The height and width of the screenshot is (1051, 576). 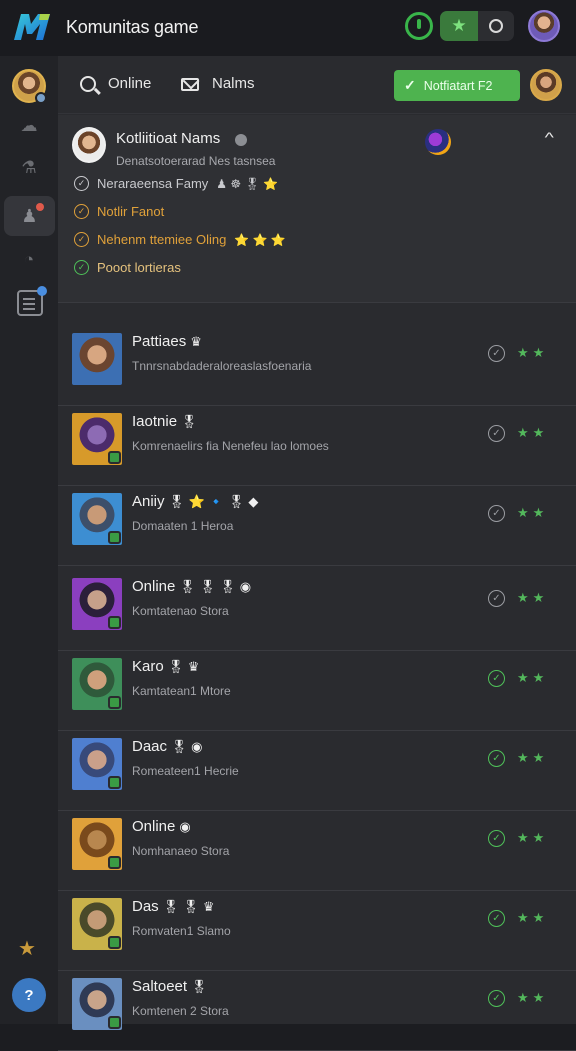 I want to click on mail-icon, so click(x=190, y=84).